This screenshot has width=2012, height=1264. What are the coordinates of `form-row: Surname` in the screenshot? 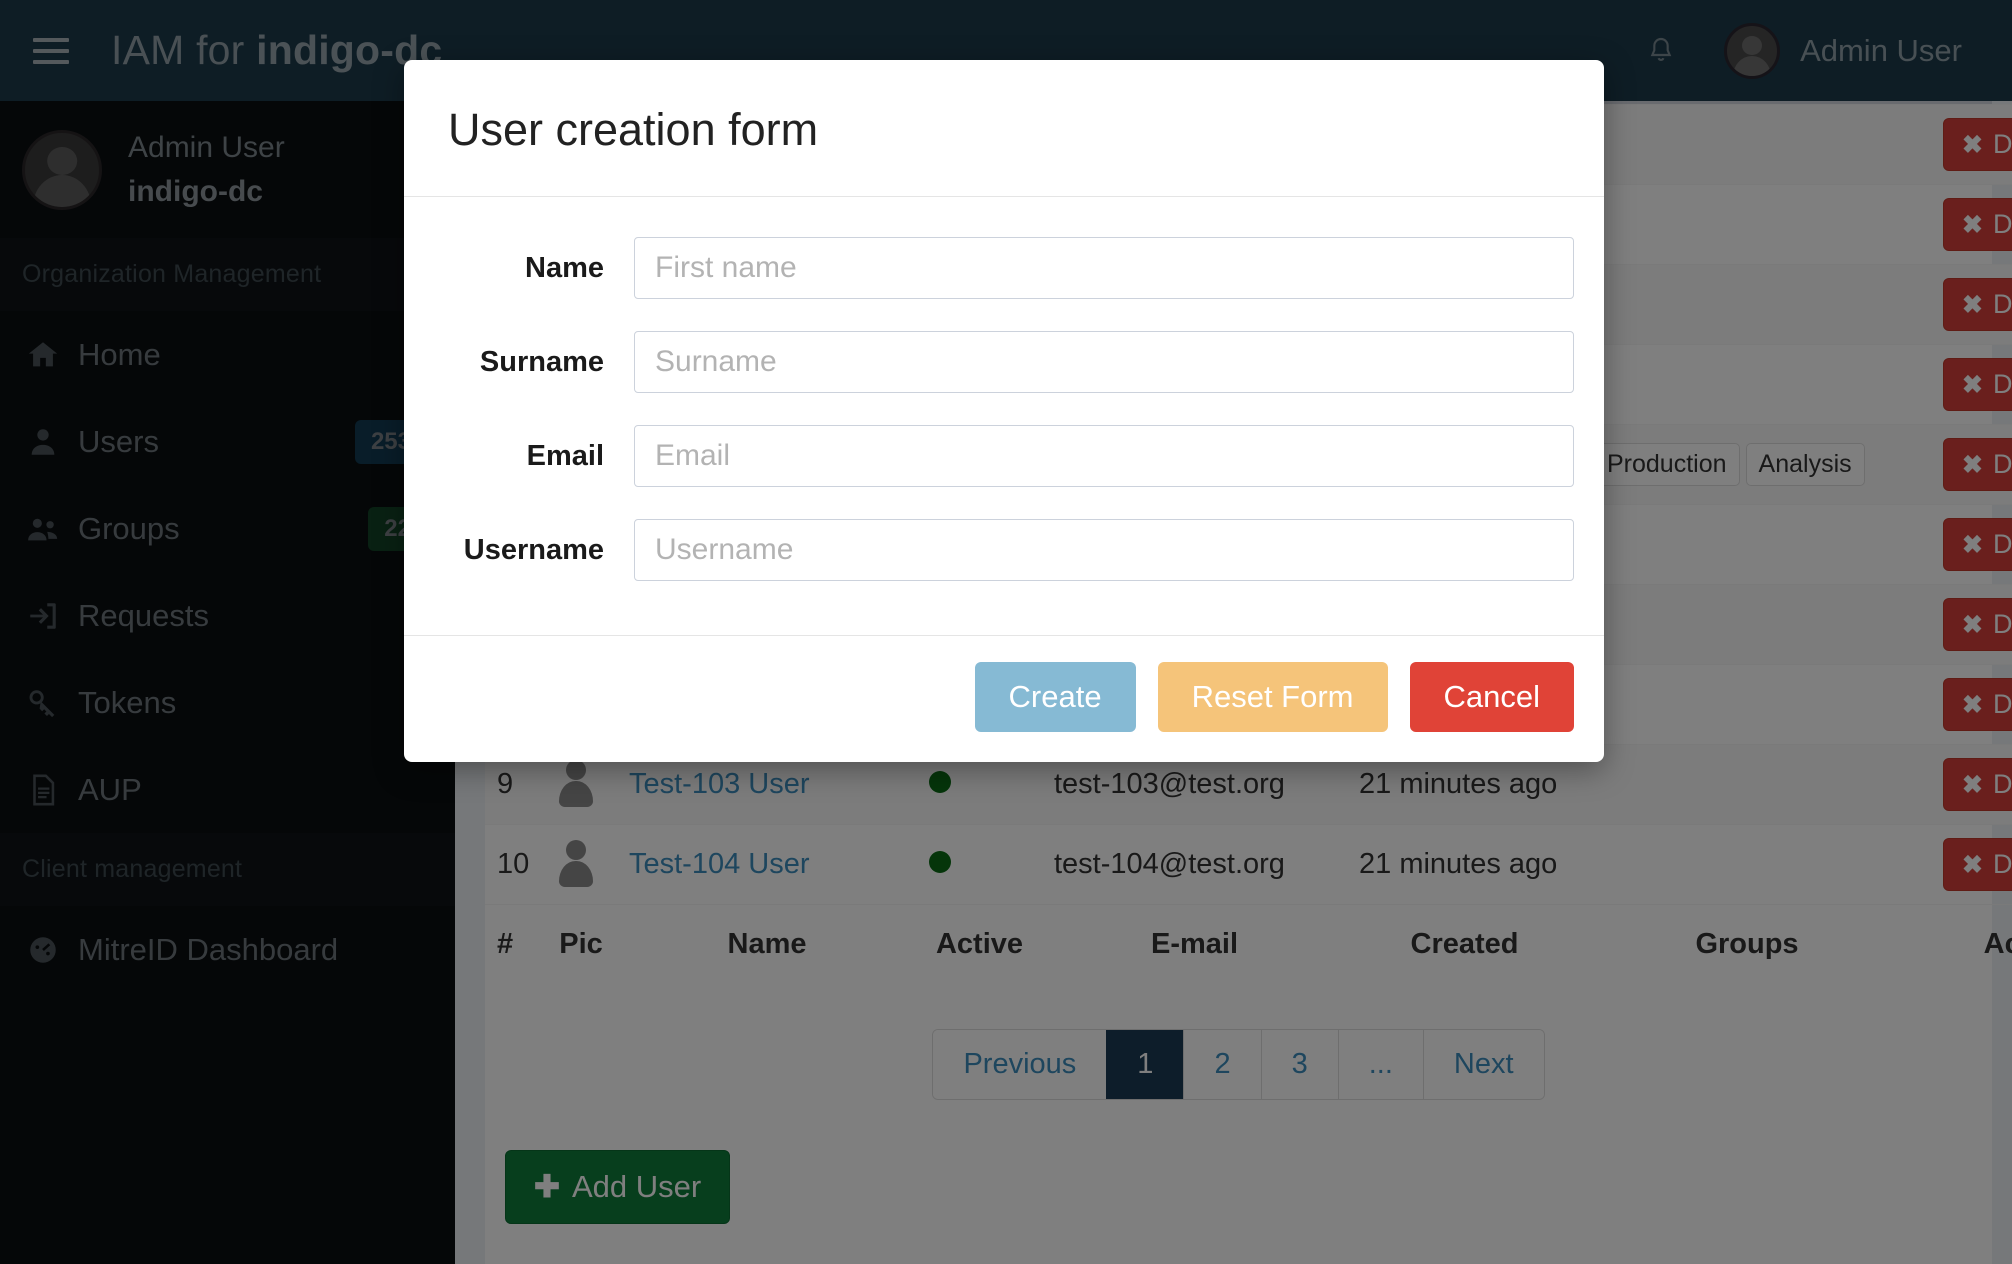 It's located at (1004, 362).